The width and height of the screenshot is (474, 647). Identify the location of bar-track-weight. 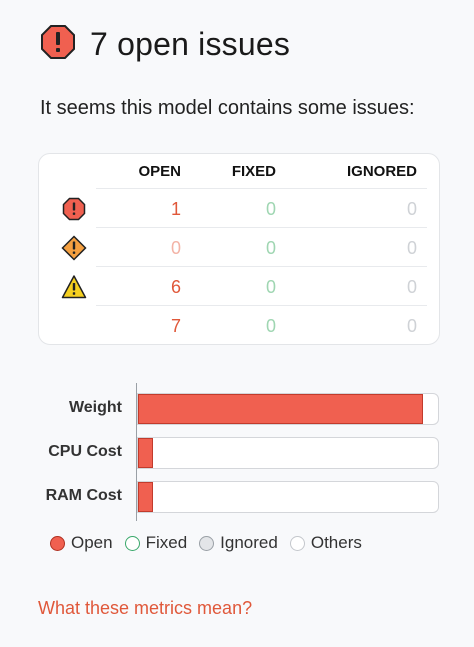
(288, 409).